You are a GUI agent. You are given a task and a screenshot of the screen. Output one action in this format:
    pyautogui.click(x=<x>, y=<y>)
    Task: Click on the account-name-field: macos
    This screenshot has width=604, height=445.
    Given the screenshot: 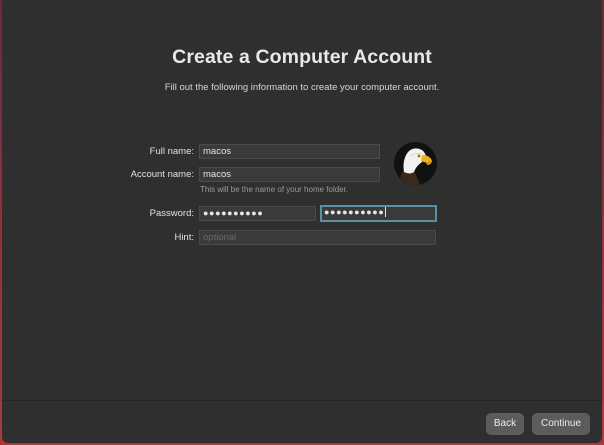 What is the action you would take?
    pyautogui.click(x=289, y=174)
    